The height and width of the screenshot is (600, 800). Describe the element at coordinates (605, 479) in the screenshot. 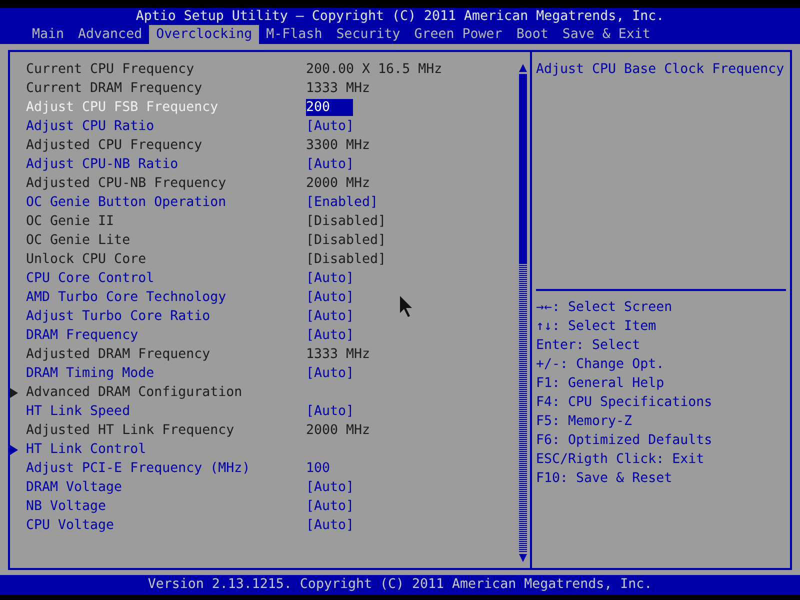

I see `key-hint: F10: Save & Reset` at that location.